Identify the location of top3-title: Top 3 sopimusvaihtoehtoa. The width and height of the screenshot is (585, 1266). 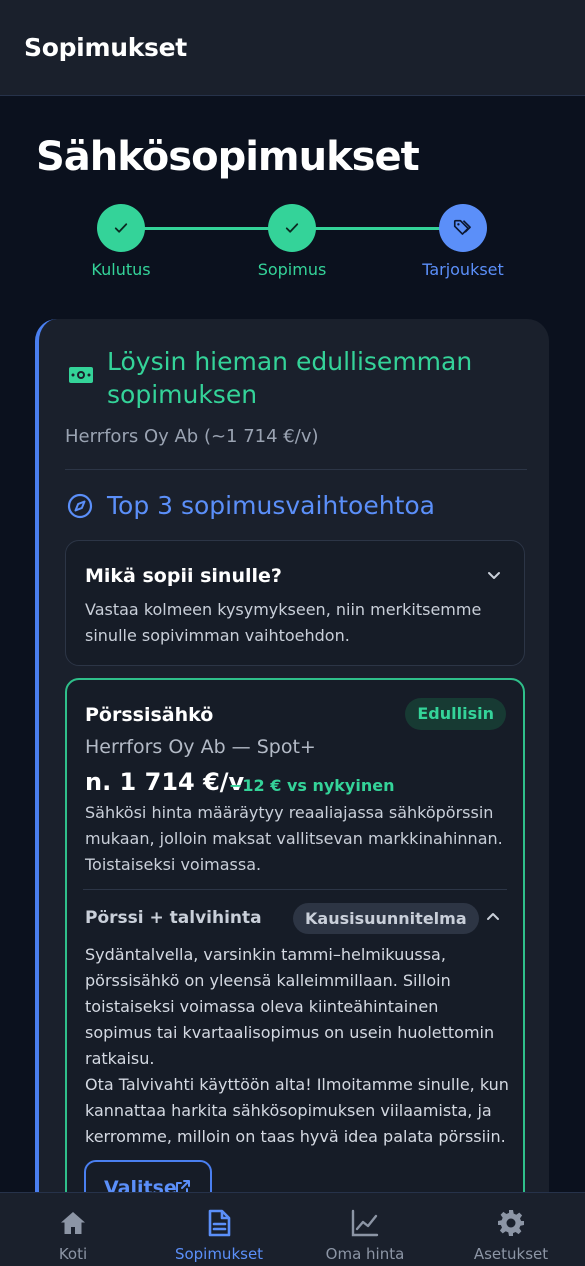
(271, 505).